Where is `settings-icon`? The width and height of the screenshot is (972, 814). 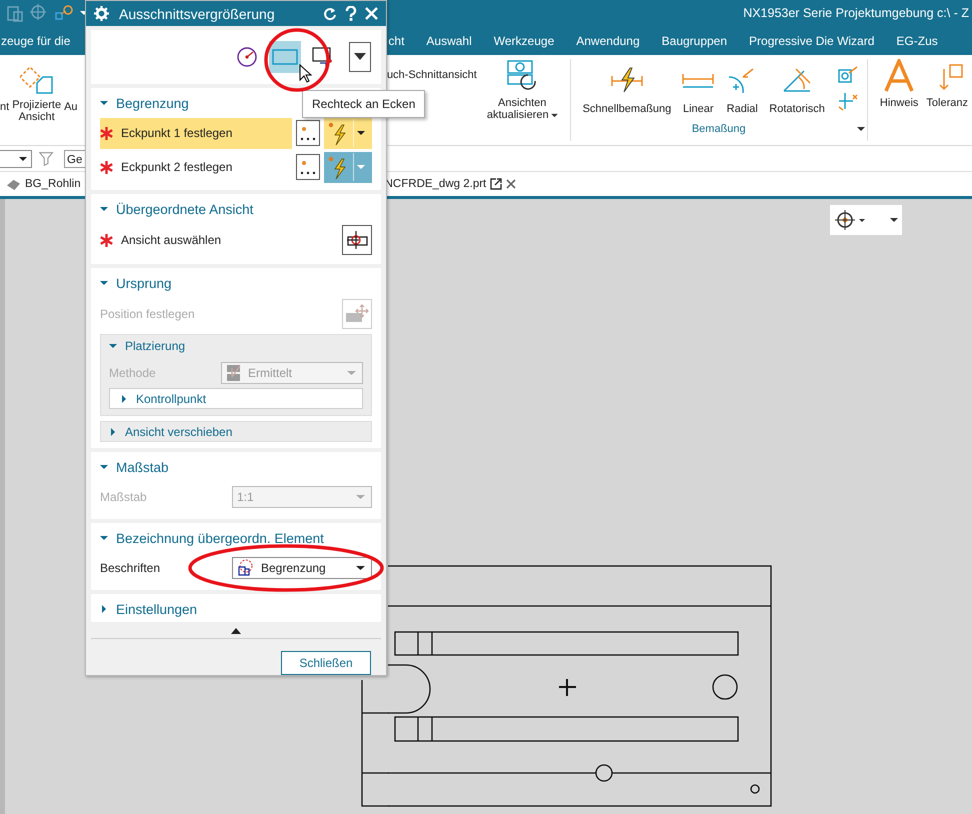
settings-icon is located at coordinates (101, 13).